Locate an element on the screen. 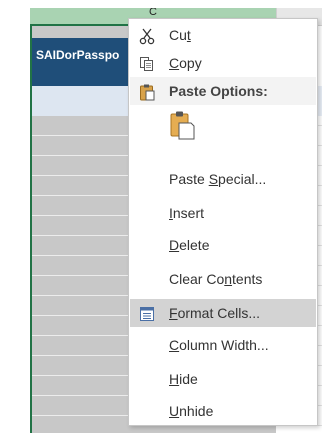  menu-item-label: Clear Contents is located at coordinates (216, 279).